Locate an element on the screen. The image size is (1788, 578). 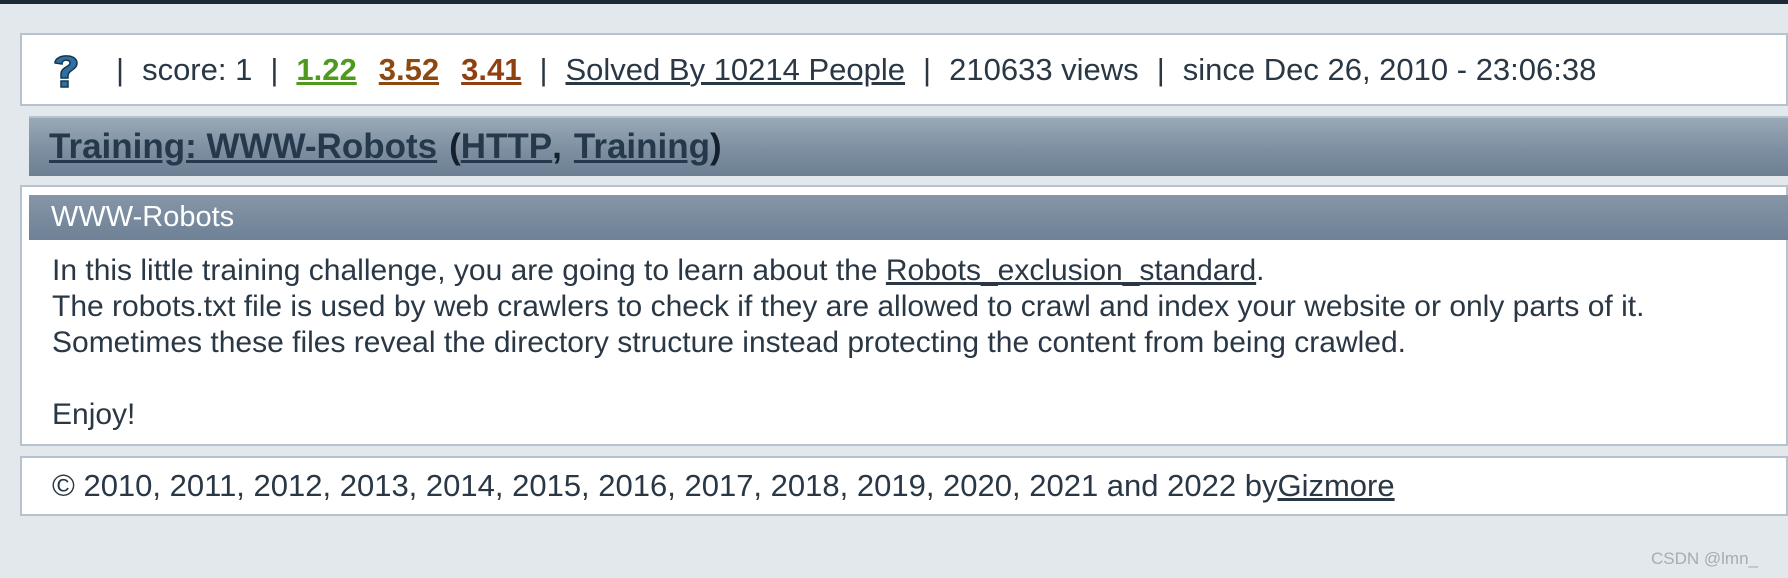
vote-difficulty-link: 1.22 is located at coordinates (326, 70).